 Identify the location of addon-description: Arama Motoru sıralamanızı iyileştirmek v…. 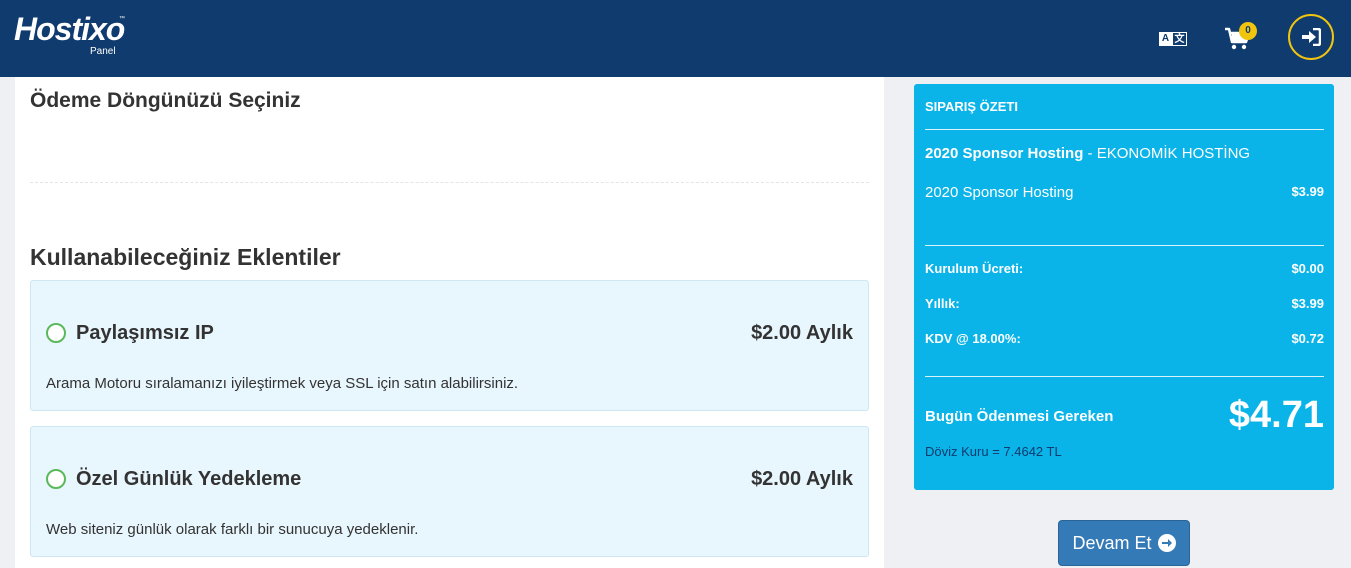
(282, 383).